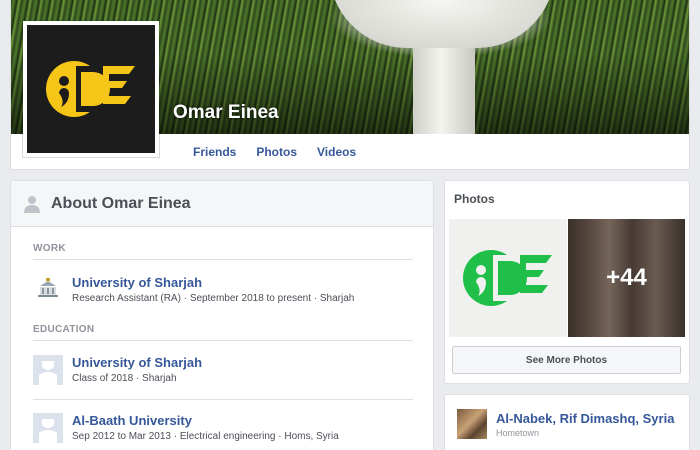  What do you see at coordinates (336, 152) in the screenshot?
I see `tab-videos: Videos` at bounding box center [336, 152].